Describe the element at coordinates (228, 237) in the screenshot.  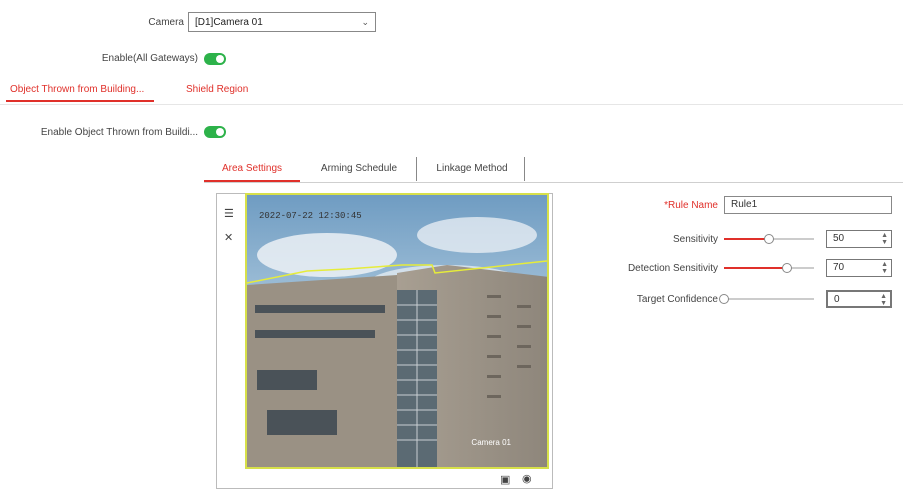
I see `clear-icon: ✕` at that location.